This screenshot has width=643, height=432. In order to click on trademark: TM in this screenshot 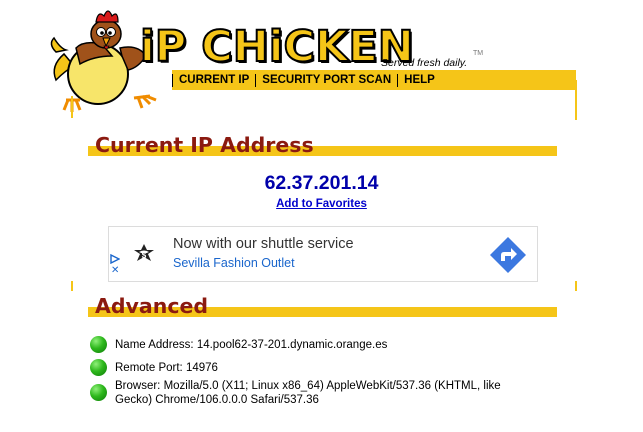, I will do `click(478, 53)`.